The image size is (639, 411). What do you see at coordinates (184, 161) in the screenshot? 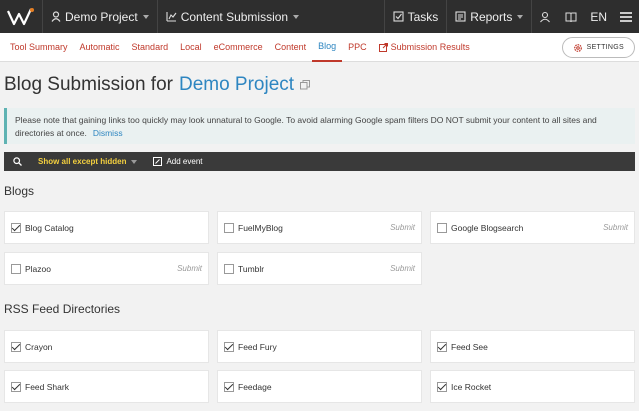
I see `add-event-label: Add event` at bounding box center [184, 161].